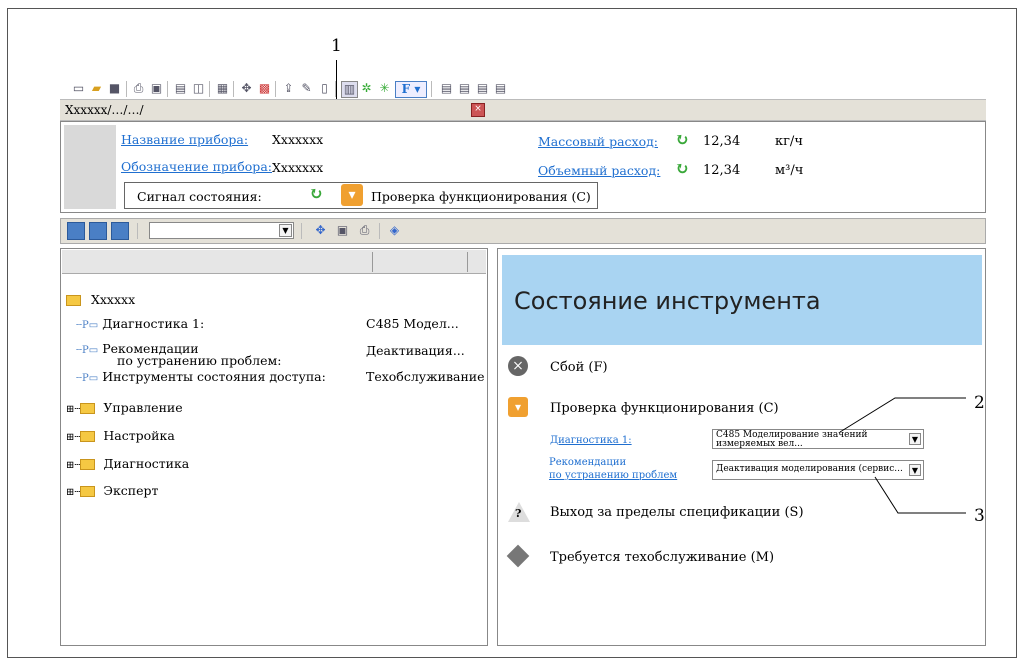 The image size is (1027, 666). Describe the element at coordinates (920, 495) in the screenshot. I see `callout-3-leader` at that location.